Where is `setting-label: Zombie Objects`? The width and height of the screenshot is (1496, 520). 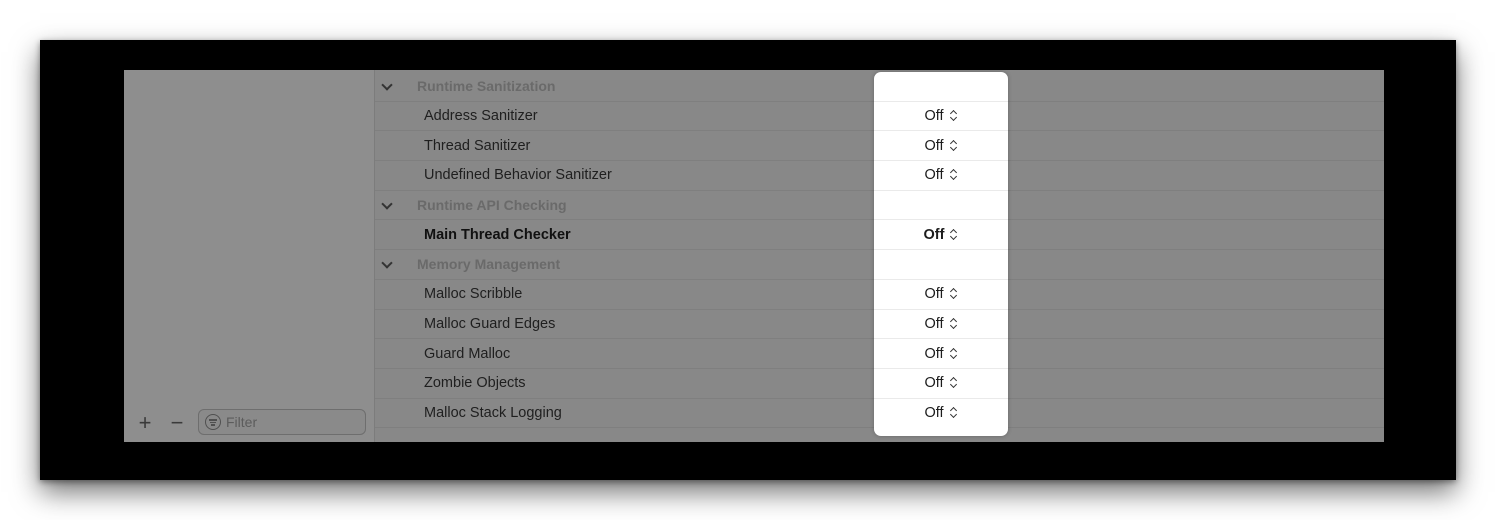 setting-label: Zombie Objects is located at coordinates (475, 383).